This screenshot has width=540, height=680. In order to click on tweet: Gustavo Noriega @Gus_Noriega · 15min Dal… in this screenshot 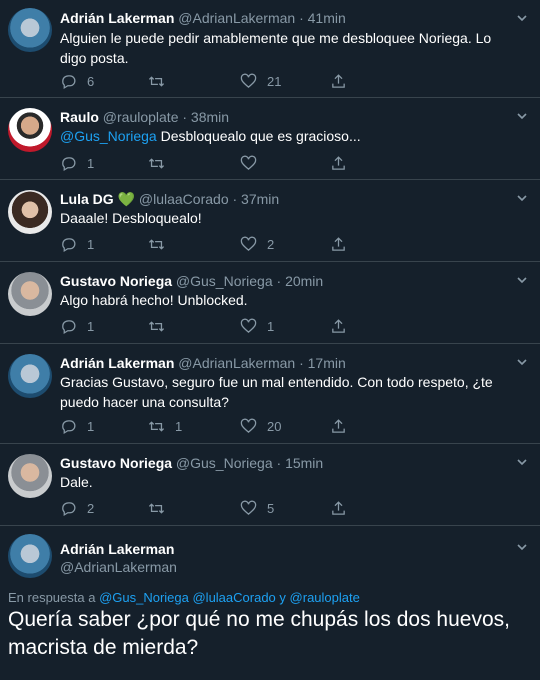, I will do `click(270, 485)`.